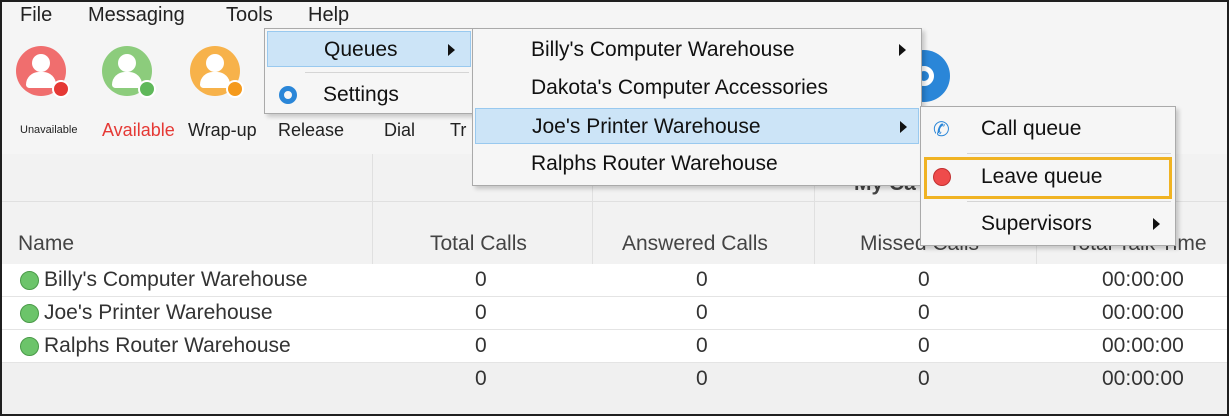 This screenshot has width=1229, height=416. What do you see at coordinates (614, 388) in the screenshot?
I see `totals-row: 0 0 0 00:00:00` at bounding box center [614, 388].